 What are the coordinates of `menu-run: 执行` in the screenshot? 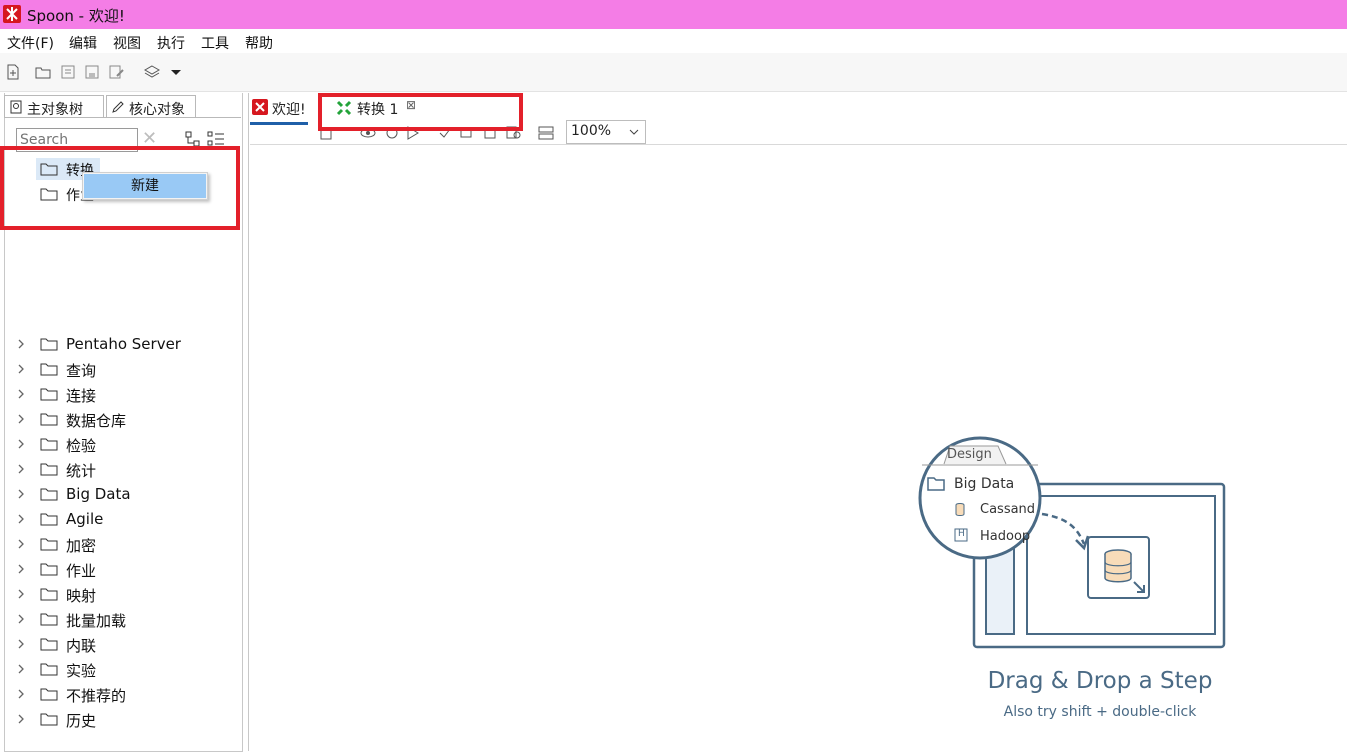 It's located at (171, 43).